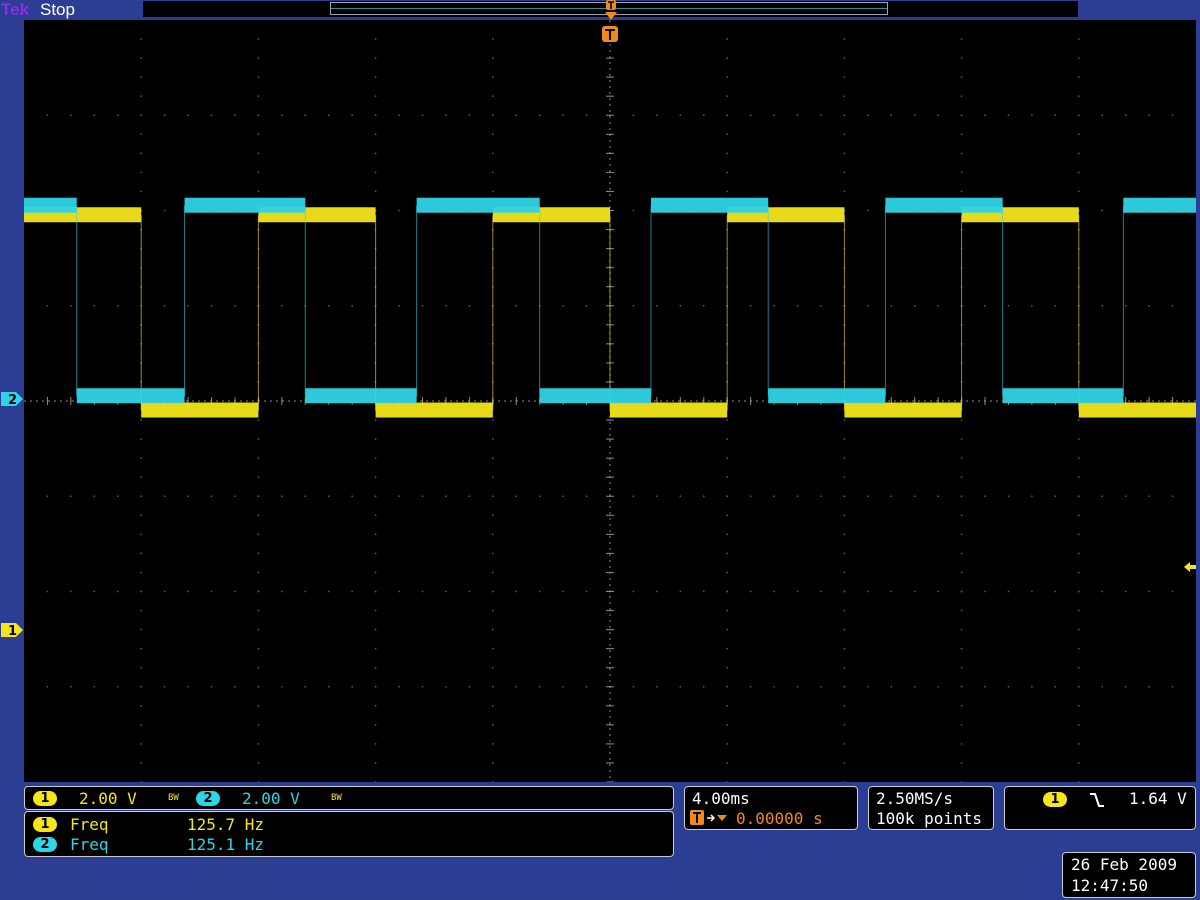  What do you see at coordinates (226, 844) in the screenshot?
I see `meas2-value: 125.1 Hz` at bounding box center [226, 844].